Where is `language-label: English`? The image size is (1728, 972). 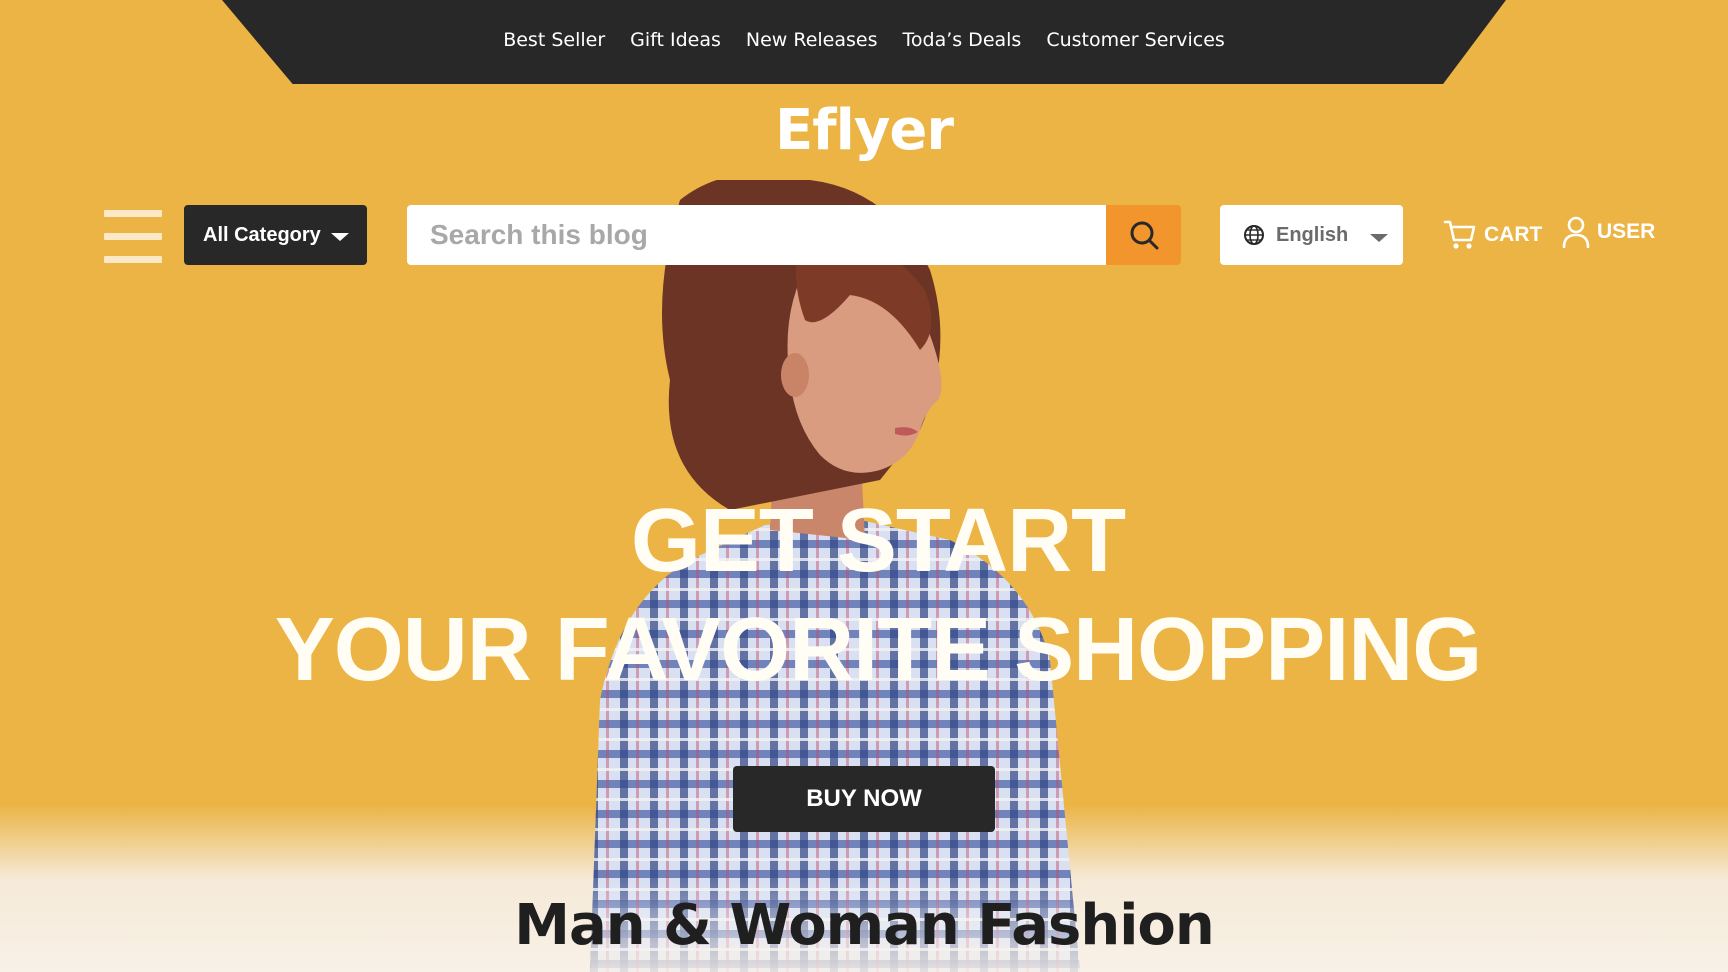 language-label: English is located at coordinates (1312, 234).